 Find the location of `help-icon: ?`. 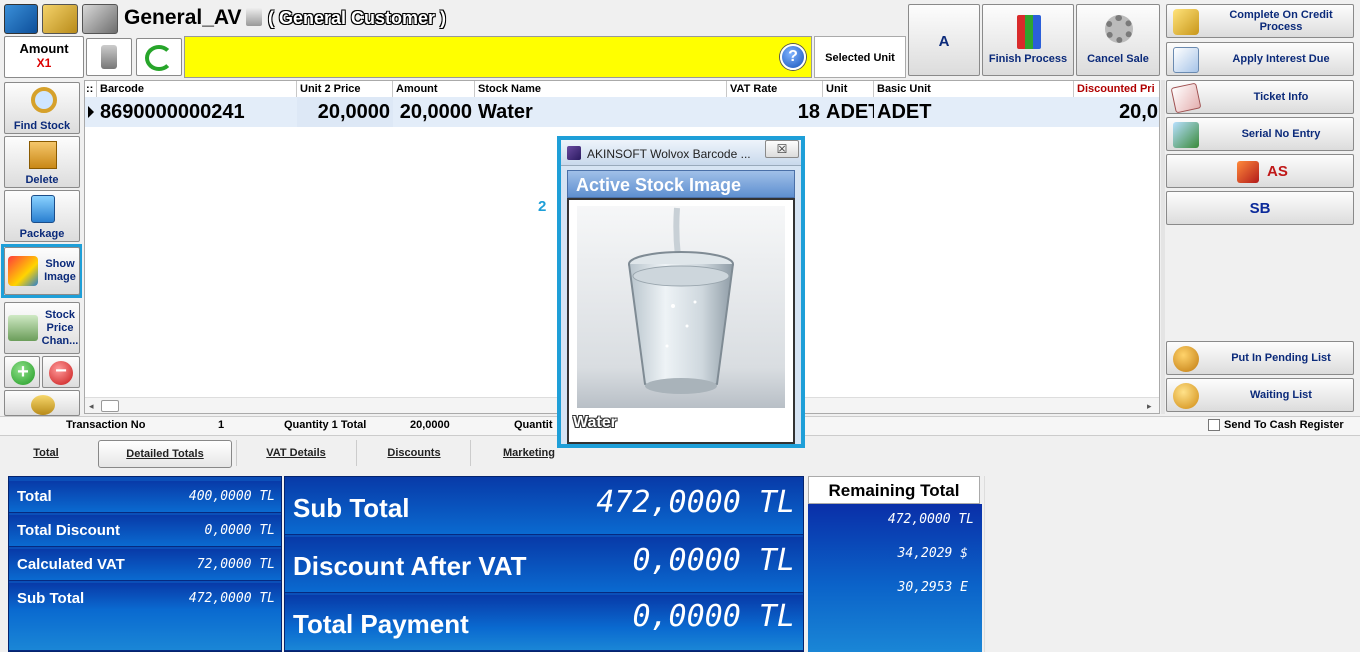

help-icon: ? is located at coordinates (793, 57).